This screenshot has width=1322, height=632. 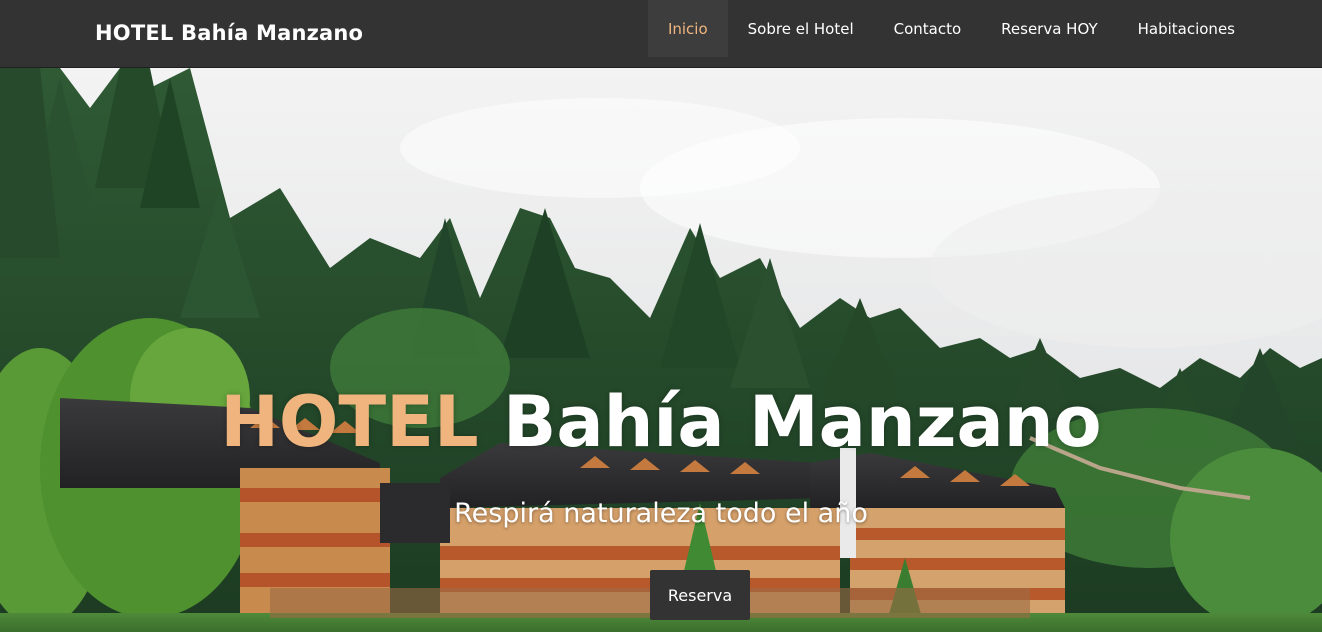 What do you see at coordinates (802, 422) in the screenshot?
I see `hero-title-rest: Bahía Manzano` at bounding box center [802, 422].